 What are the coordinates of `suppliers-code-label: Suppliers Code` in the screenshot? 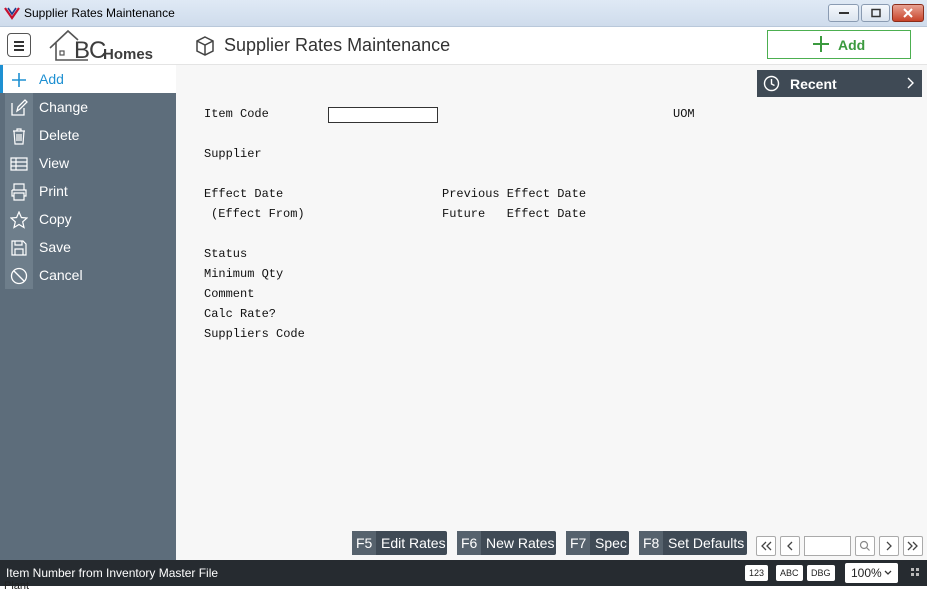 It's located at (254, 334).